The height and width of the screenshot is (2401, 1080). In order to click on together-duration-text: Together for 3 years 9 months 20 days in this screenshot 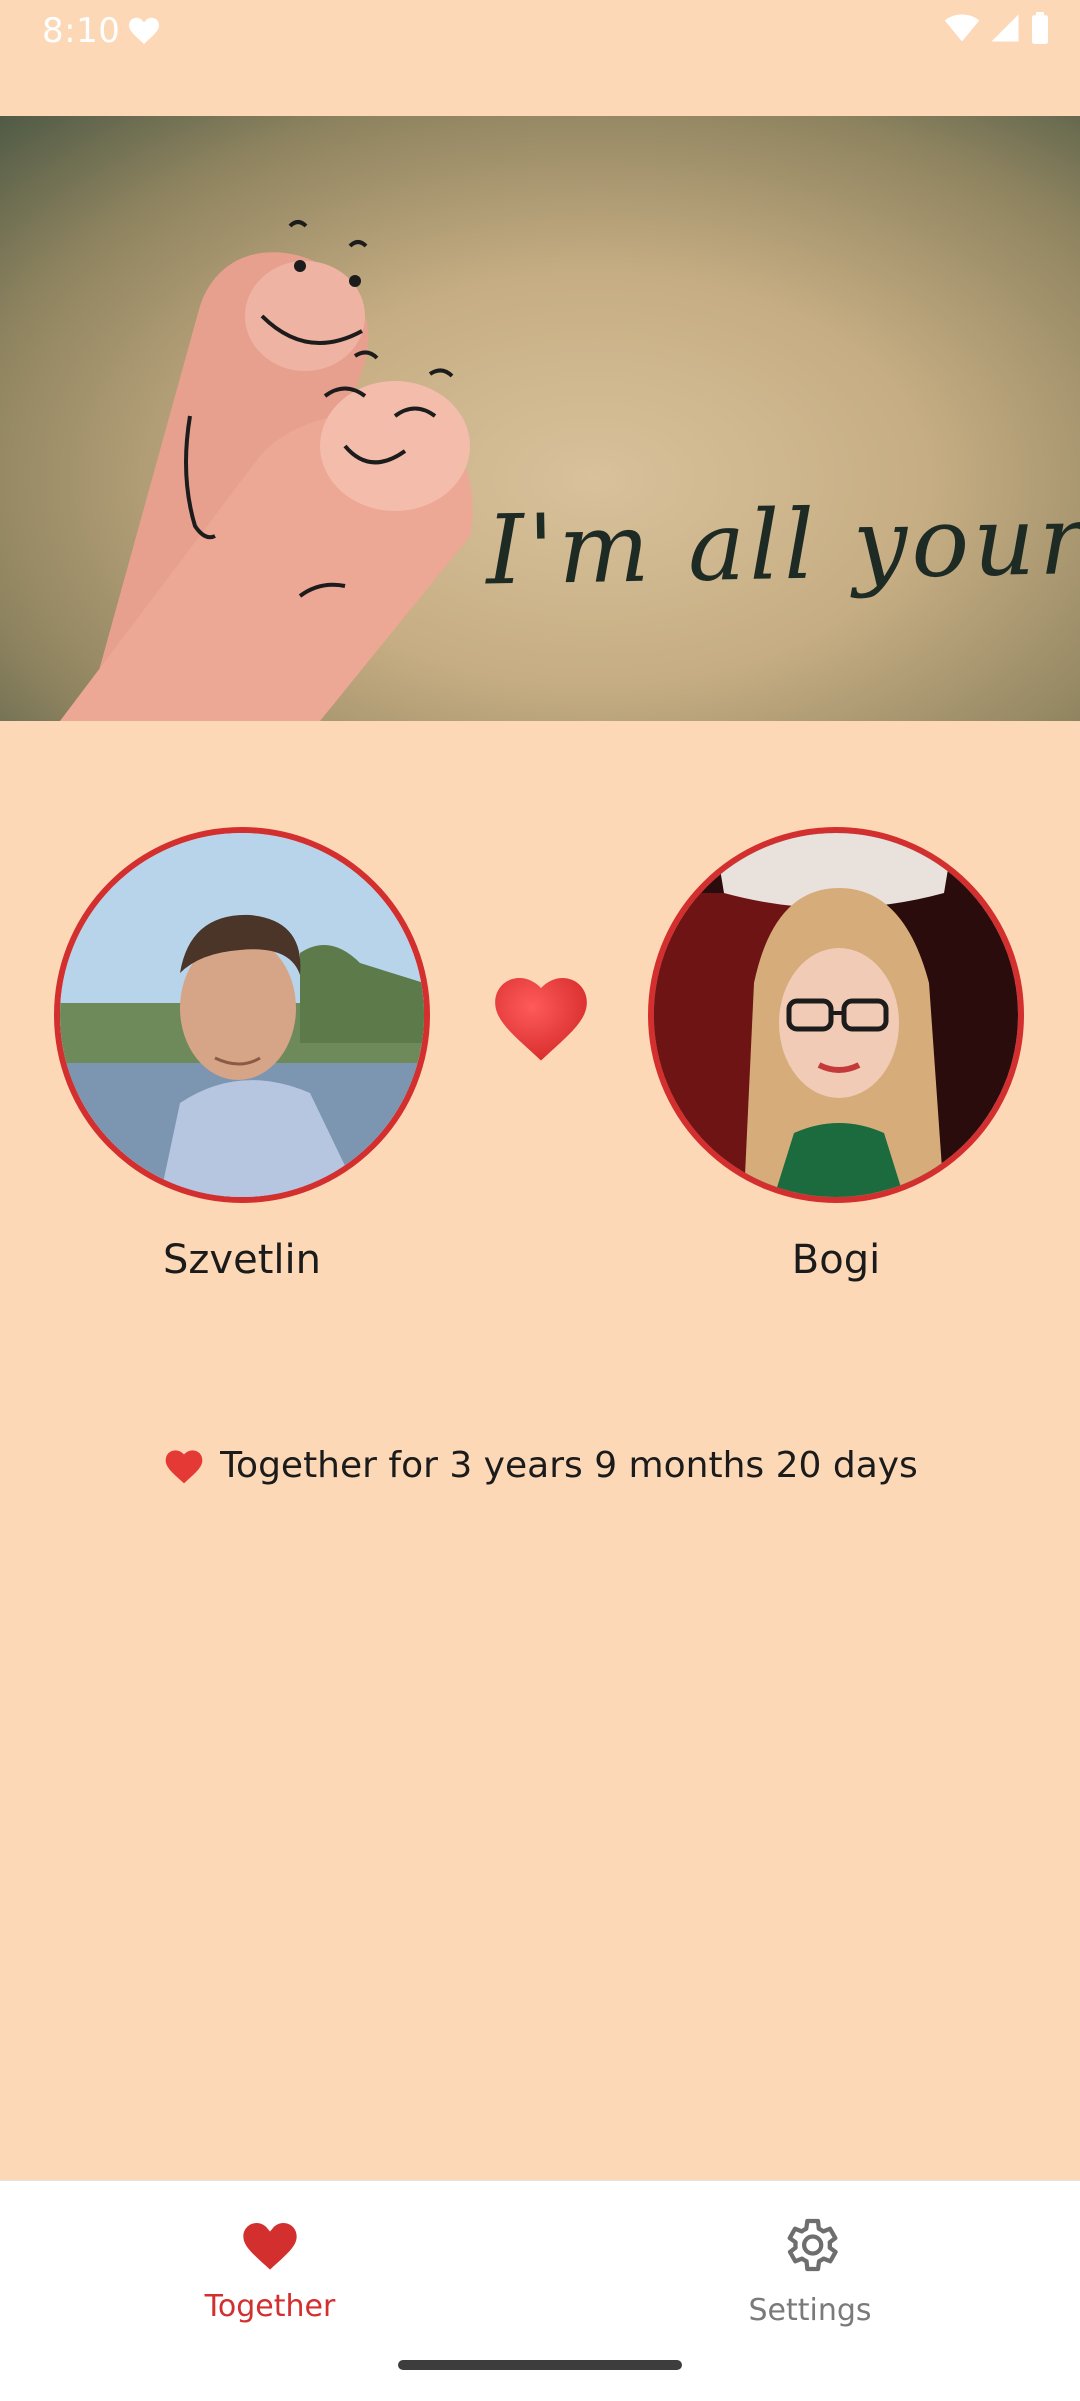, I will do `click(569, 1465)`.